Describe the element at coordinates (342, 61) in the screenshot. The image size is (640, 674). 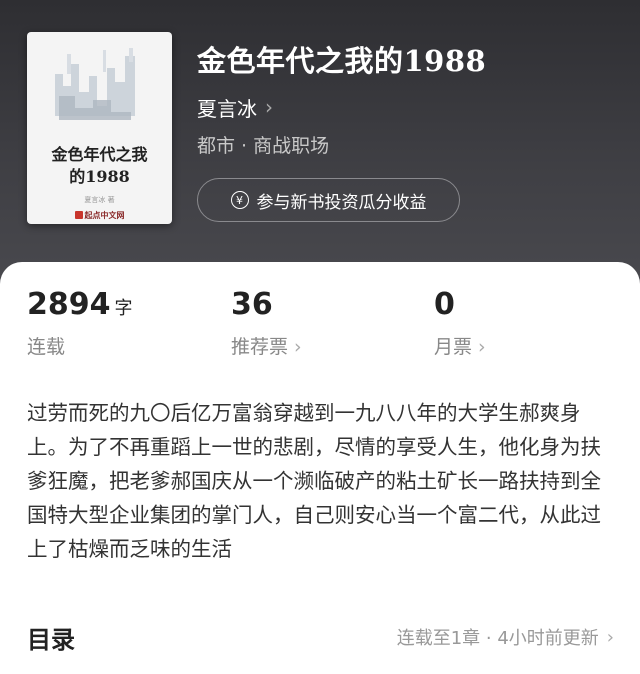
I see `book-title: 金色年代之我的1988` at that location.